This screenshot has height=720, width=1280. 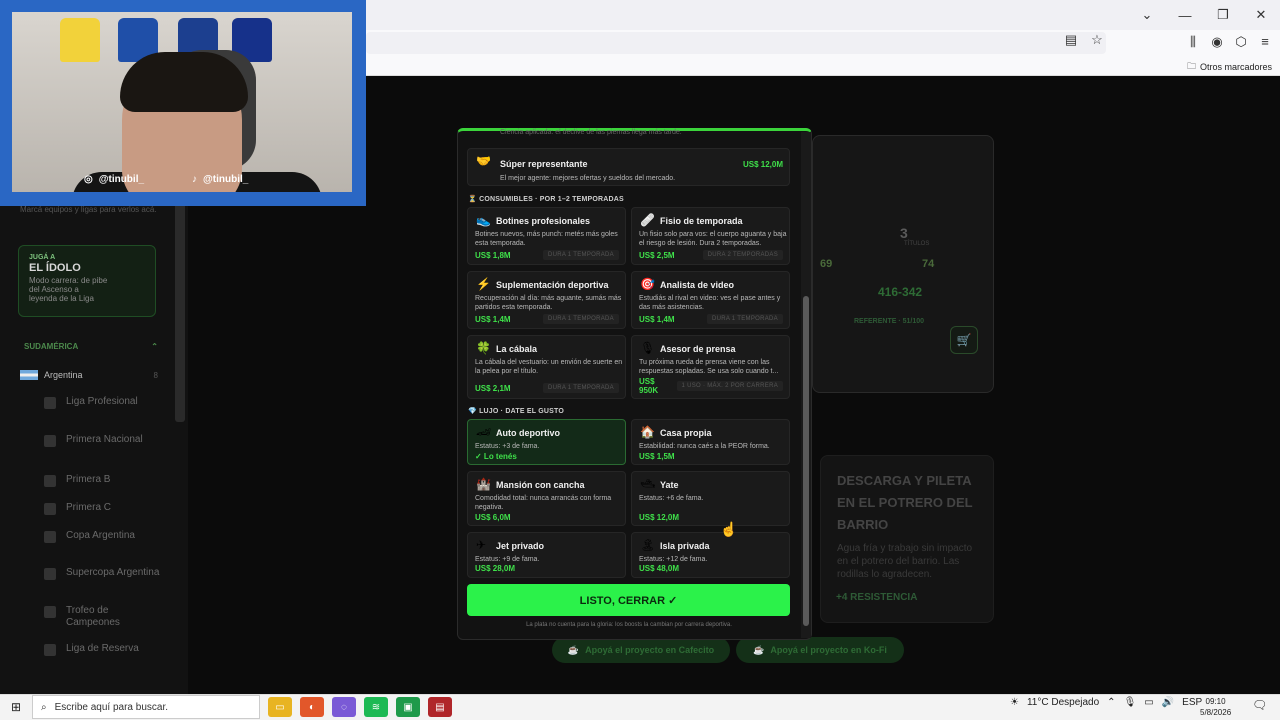 I want to click on taskbar-search: ⌕ Escribe aquí para buscar., so click(x=146, y=707).